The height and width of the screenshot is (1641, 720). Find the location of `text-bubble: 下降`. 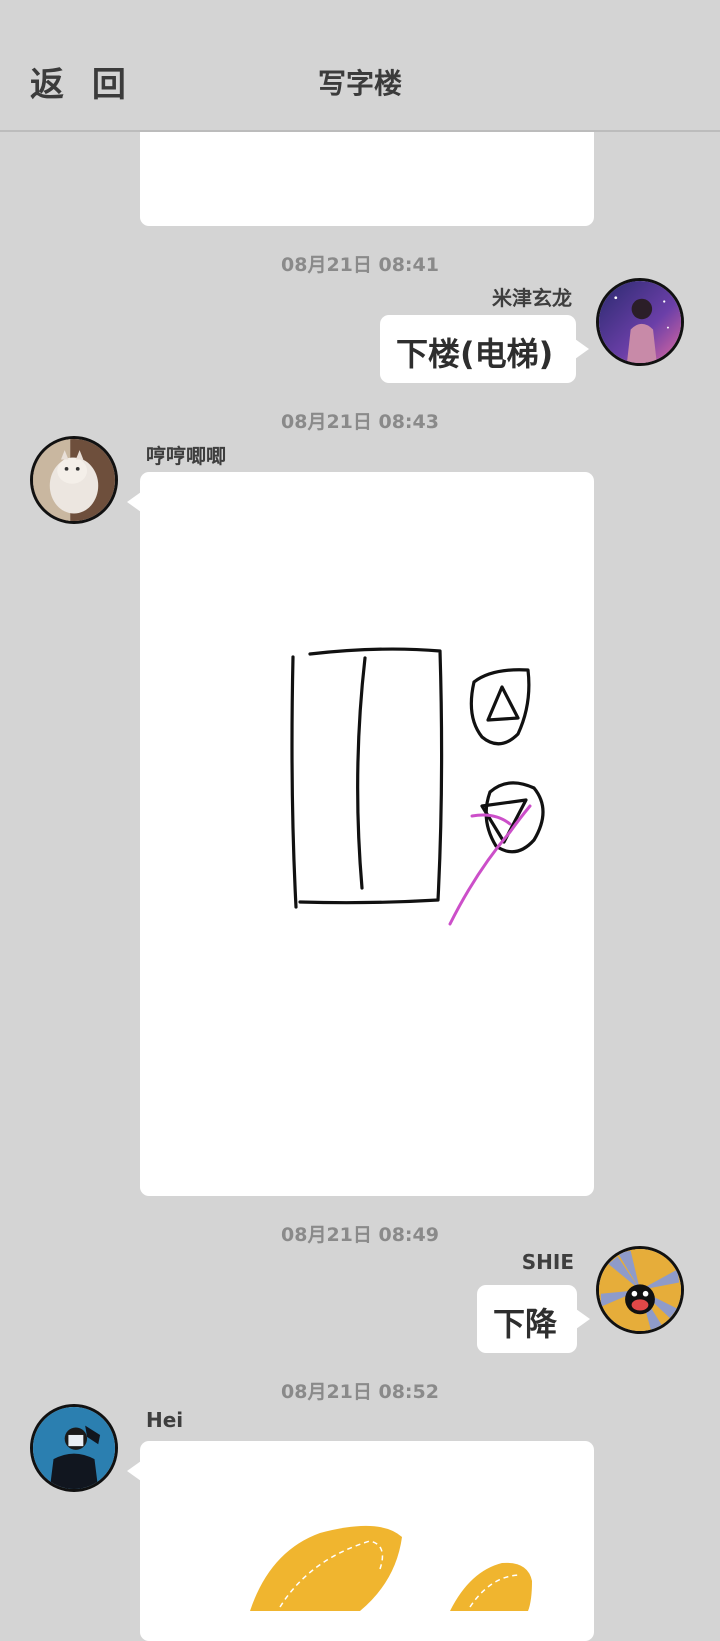

text-bubble: 下降 is located at coordinates (533, 1319).